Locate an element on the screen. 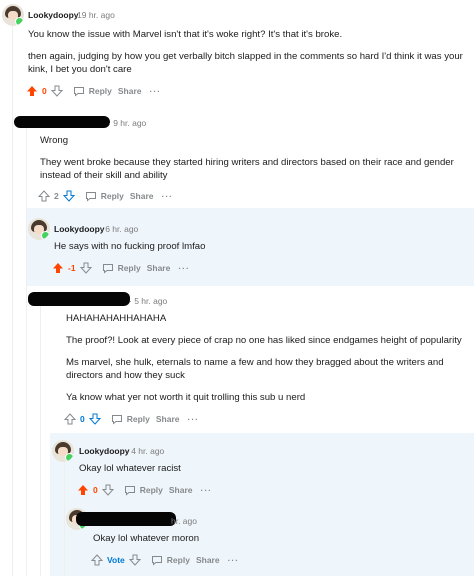  comment-timestamp: · 9 hr. ago is located at coordinates (127, 123).